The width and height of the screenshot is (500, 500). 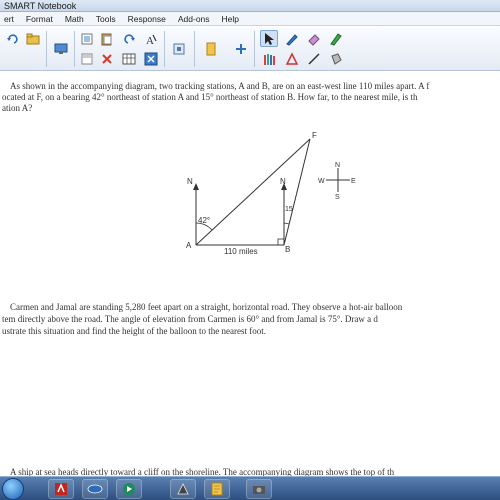 I want to click on label-north-a: N, so click(x=190, y=181).